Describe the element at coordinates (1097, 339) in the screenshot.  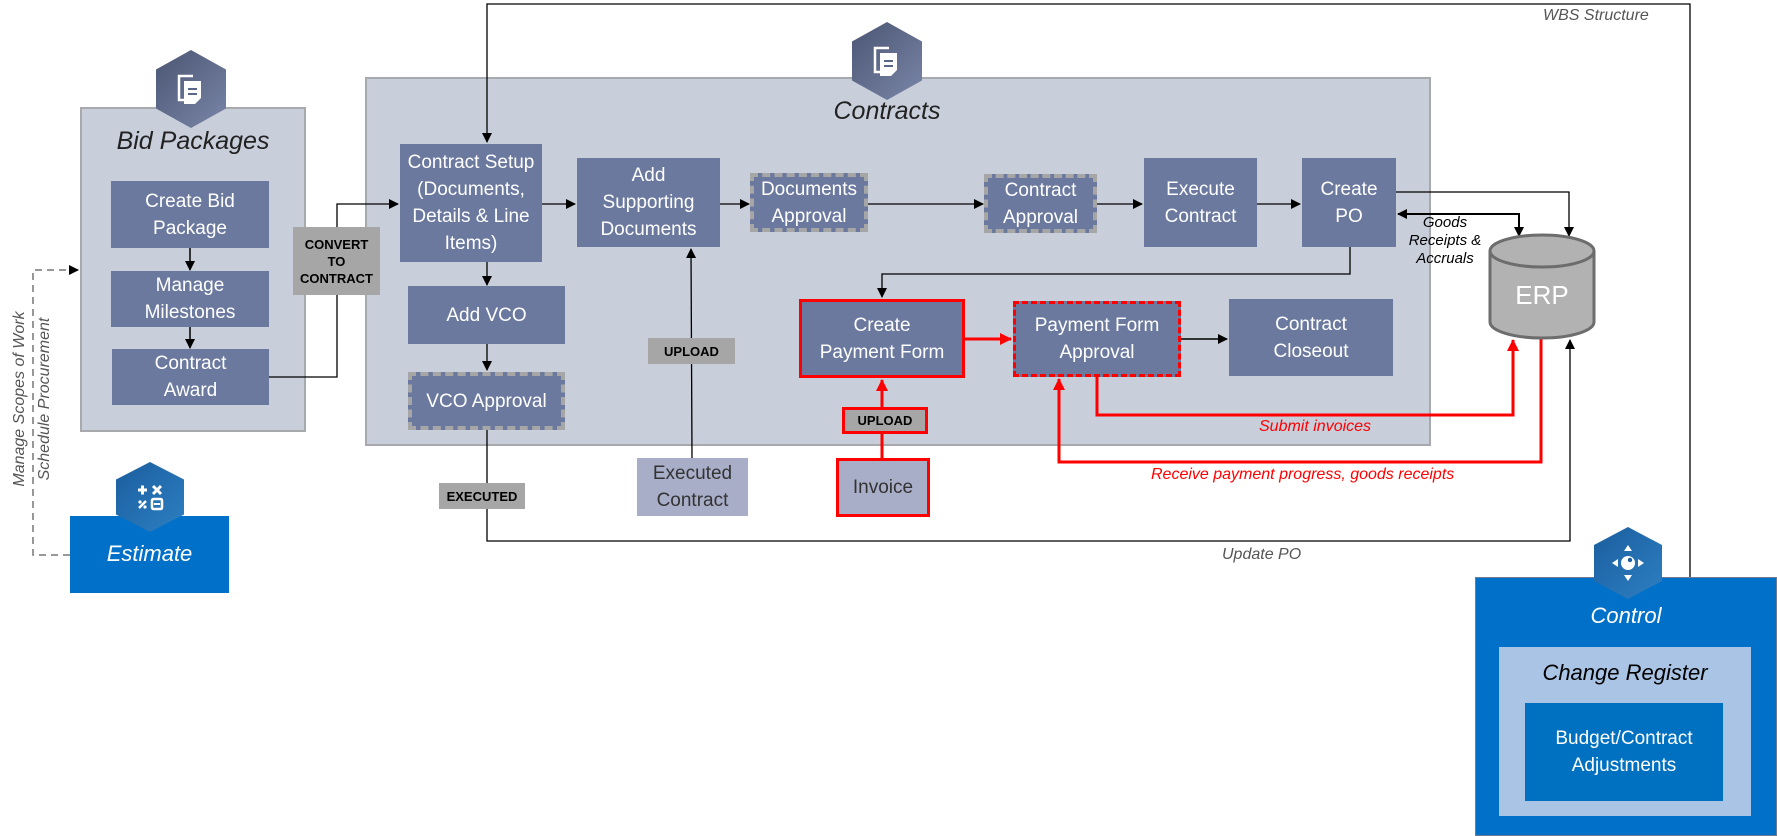
I see `payment-form-approval-step: Payment Form Approval` at that location.